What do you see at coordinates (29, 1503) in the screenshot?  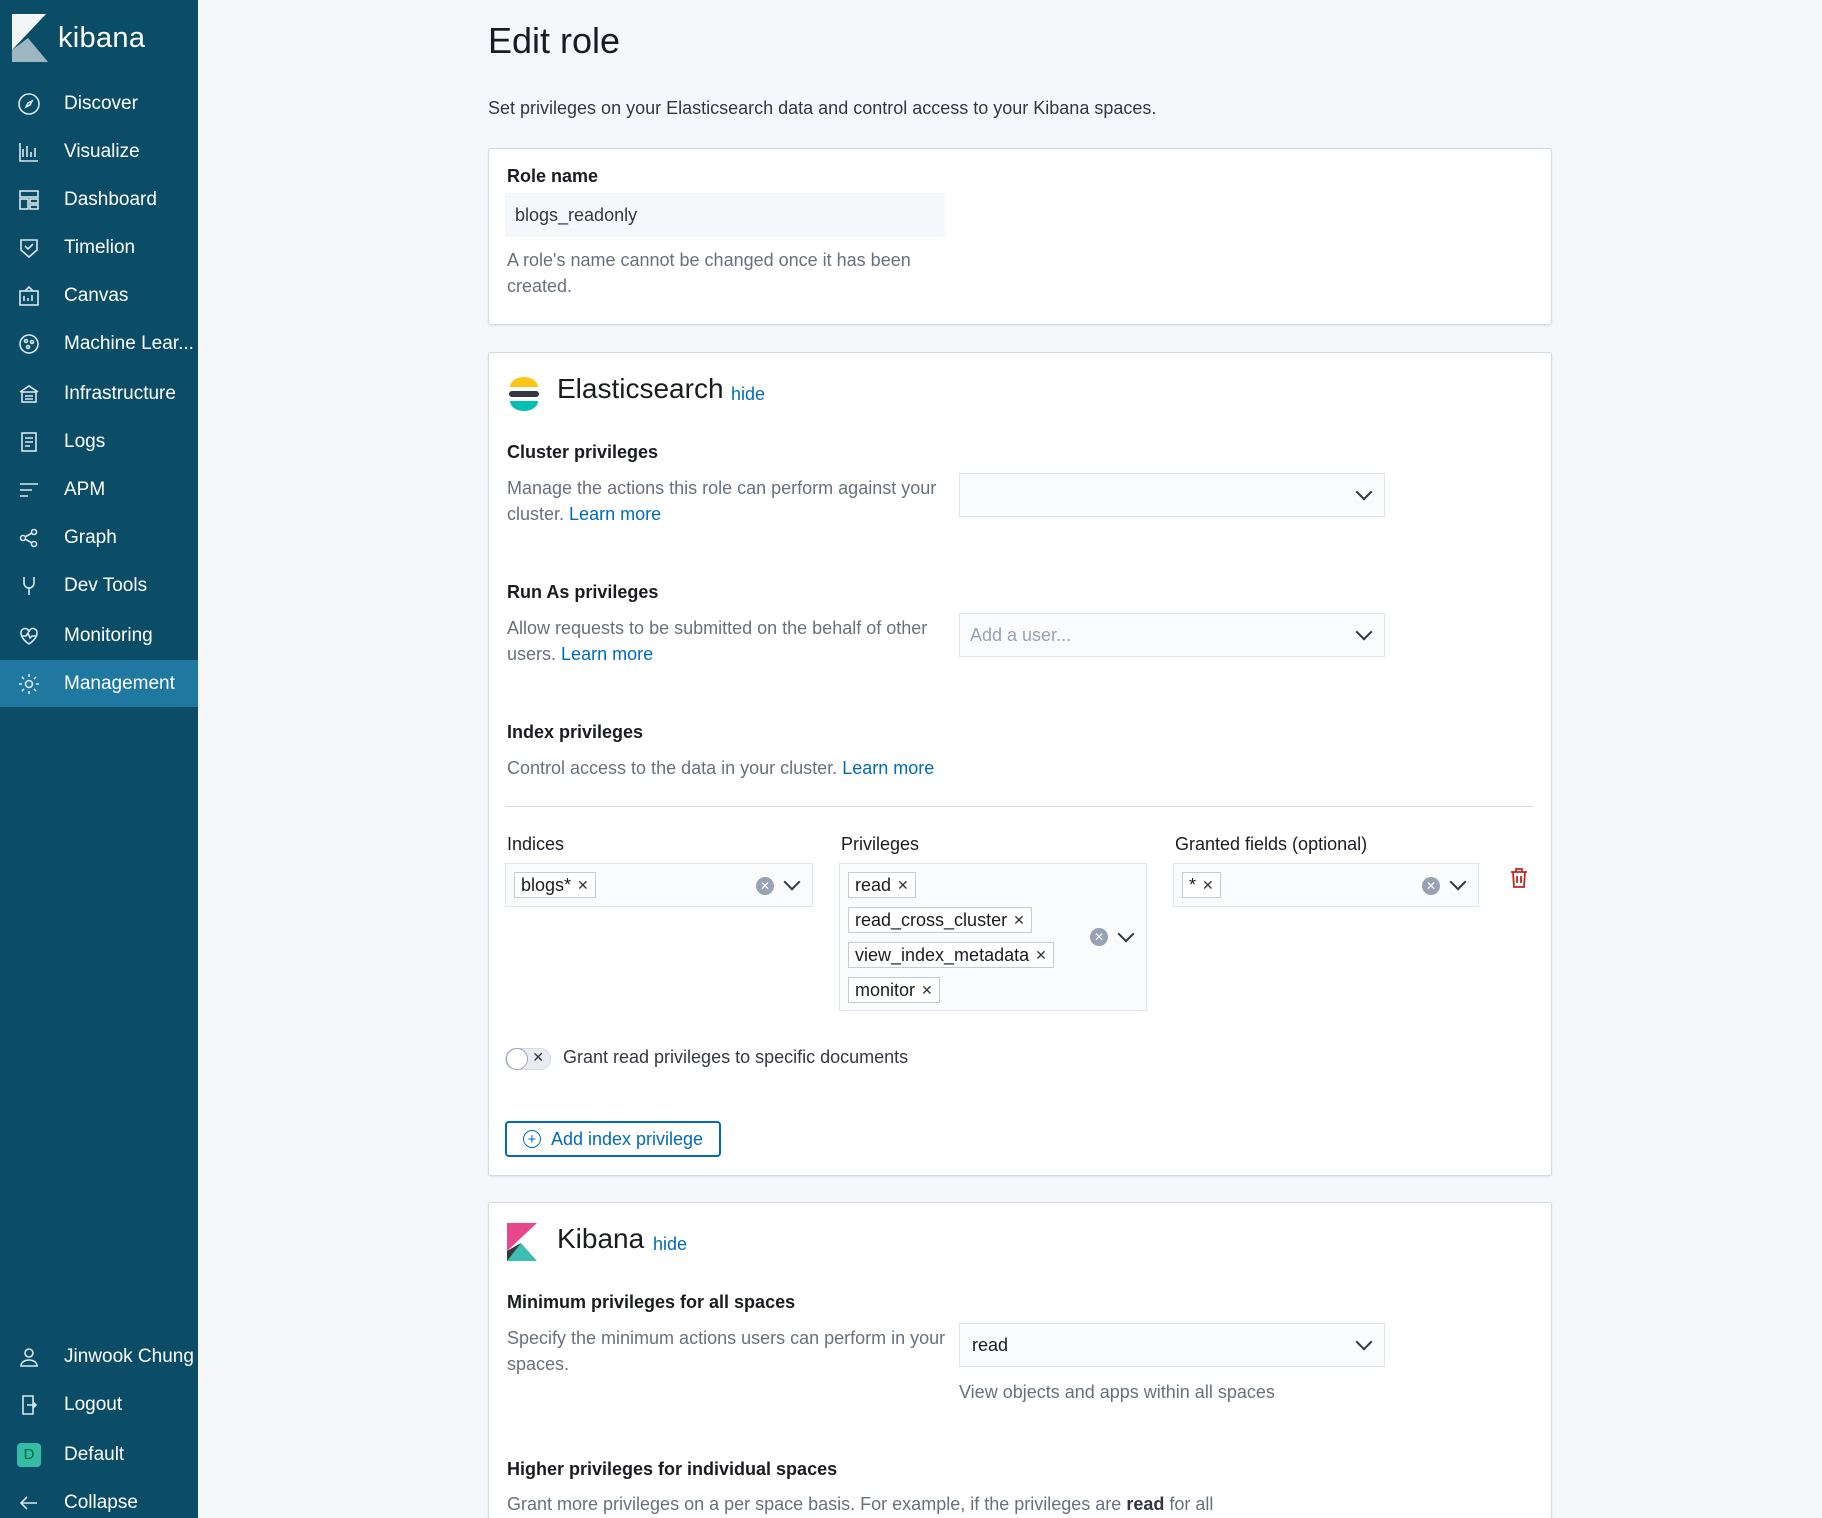 I see `arrow-left-icon` at bounding box center [29, 1503].